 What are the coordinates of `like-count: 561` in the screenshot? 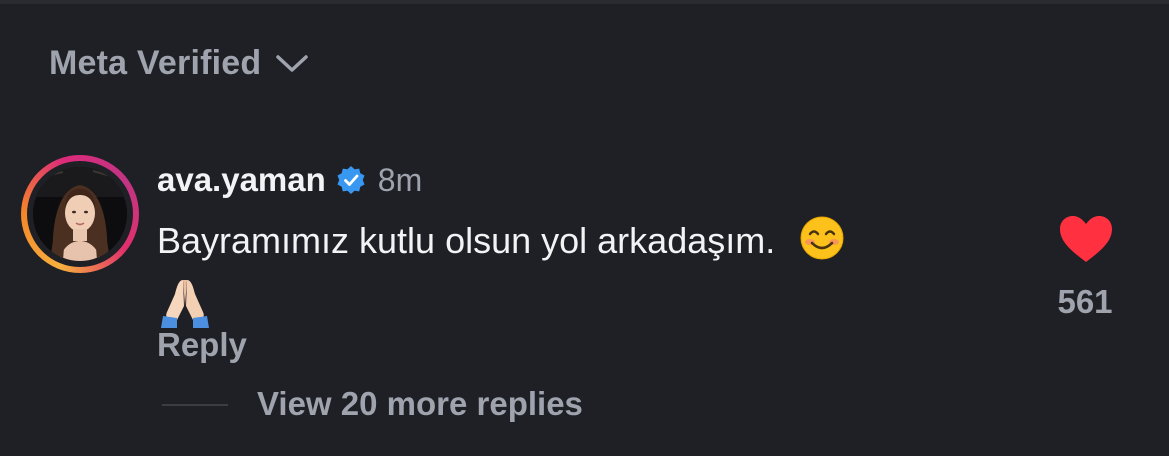 It's located at (1085, 301).